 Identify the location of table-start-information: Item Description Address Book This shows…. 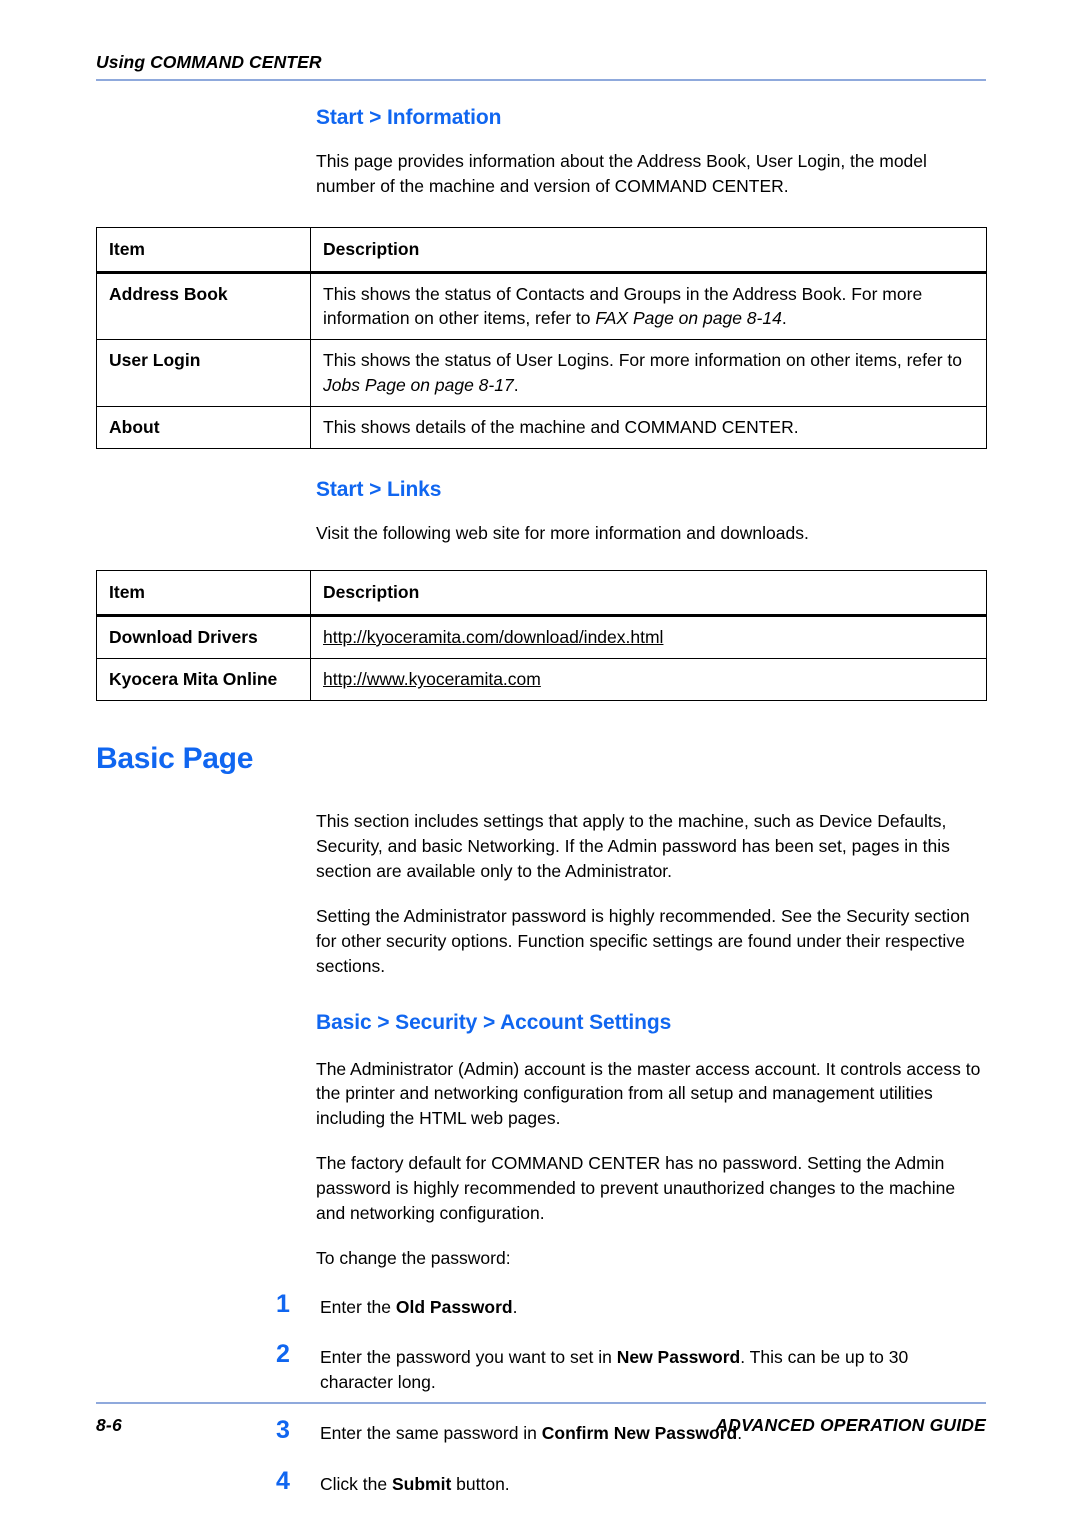
(541, 337).